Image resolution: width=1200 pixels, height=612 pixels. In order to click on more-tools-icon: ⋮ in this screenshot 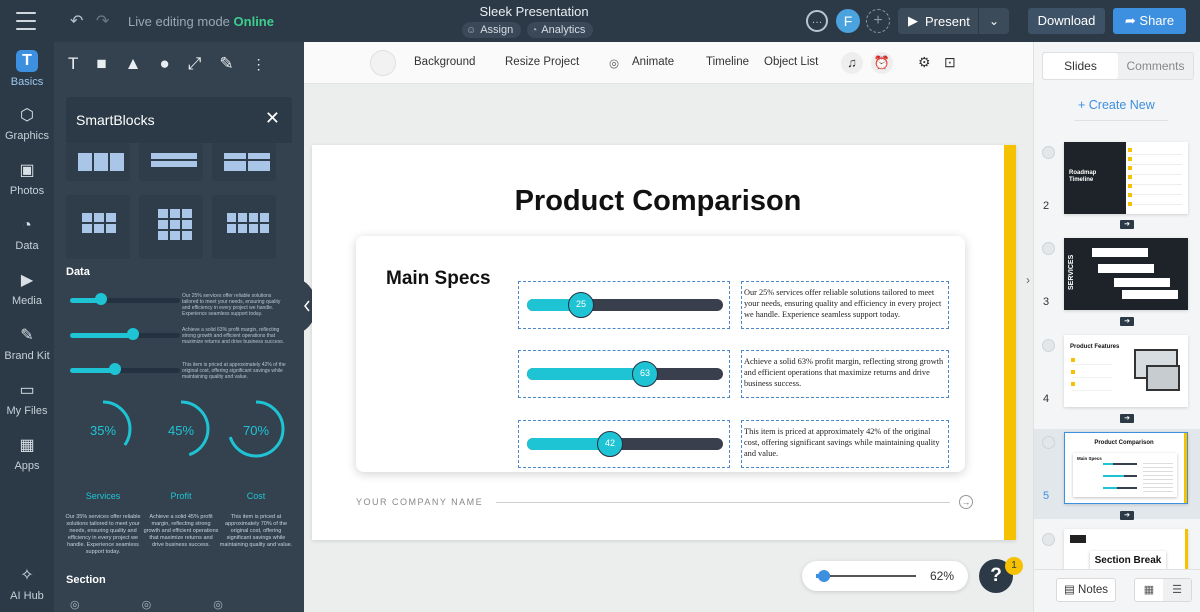, I will do `click(259, 64)`.